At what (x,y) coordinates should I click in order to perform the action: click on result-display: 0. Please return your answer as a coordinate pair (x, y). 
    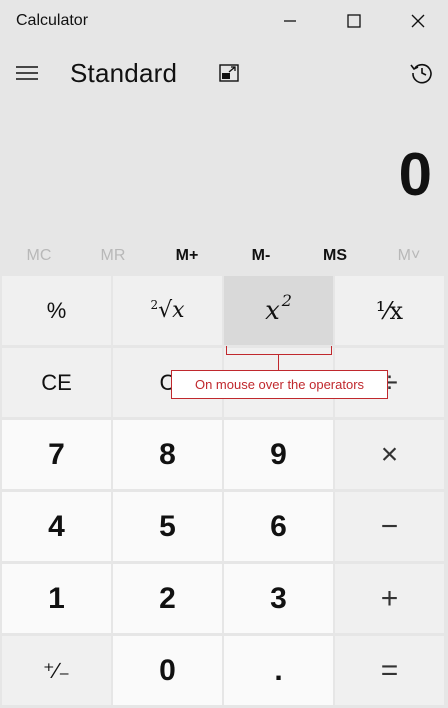
    Looking at the image, I should click on (415, 174).